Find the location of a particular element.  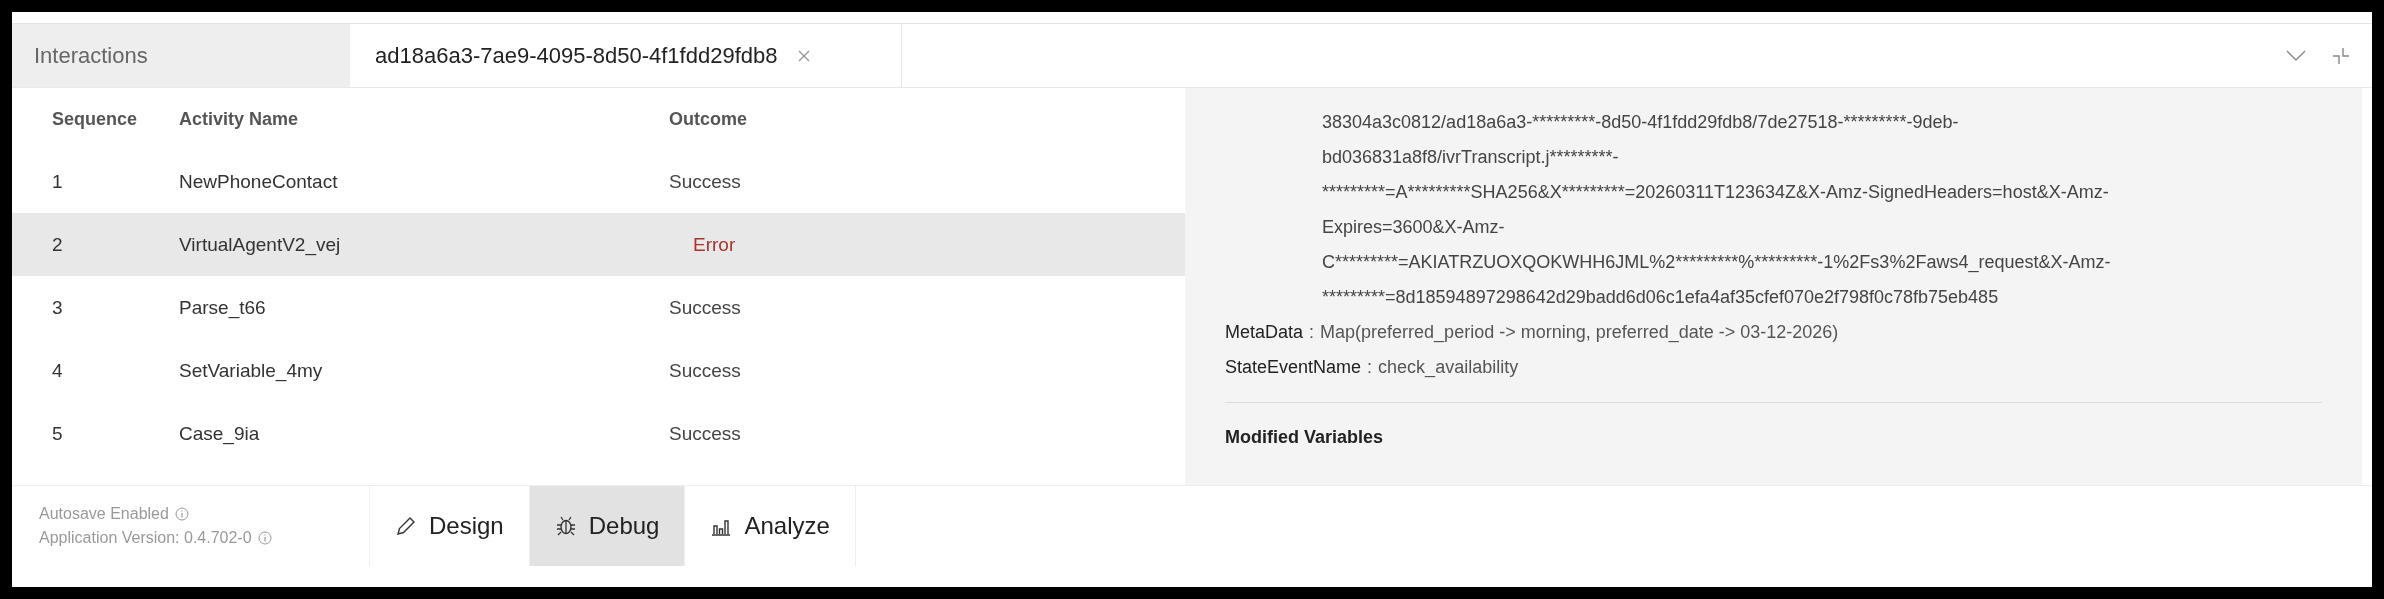

chevron-down-icon is located at coordinates (2296, 55).